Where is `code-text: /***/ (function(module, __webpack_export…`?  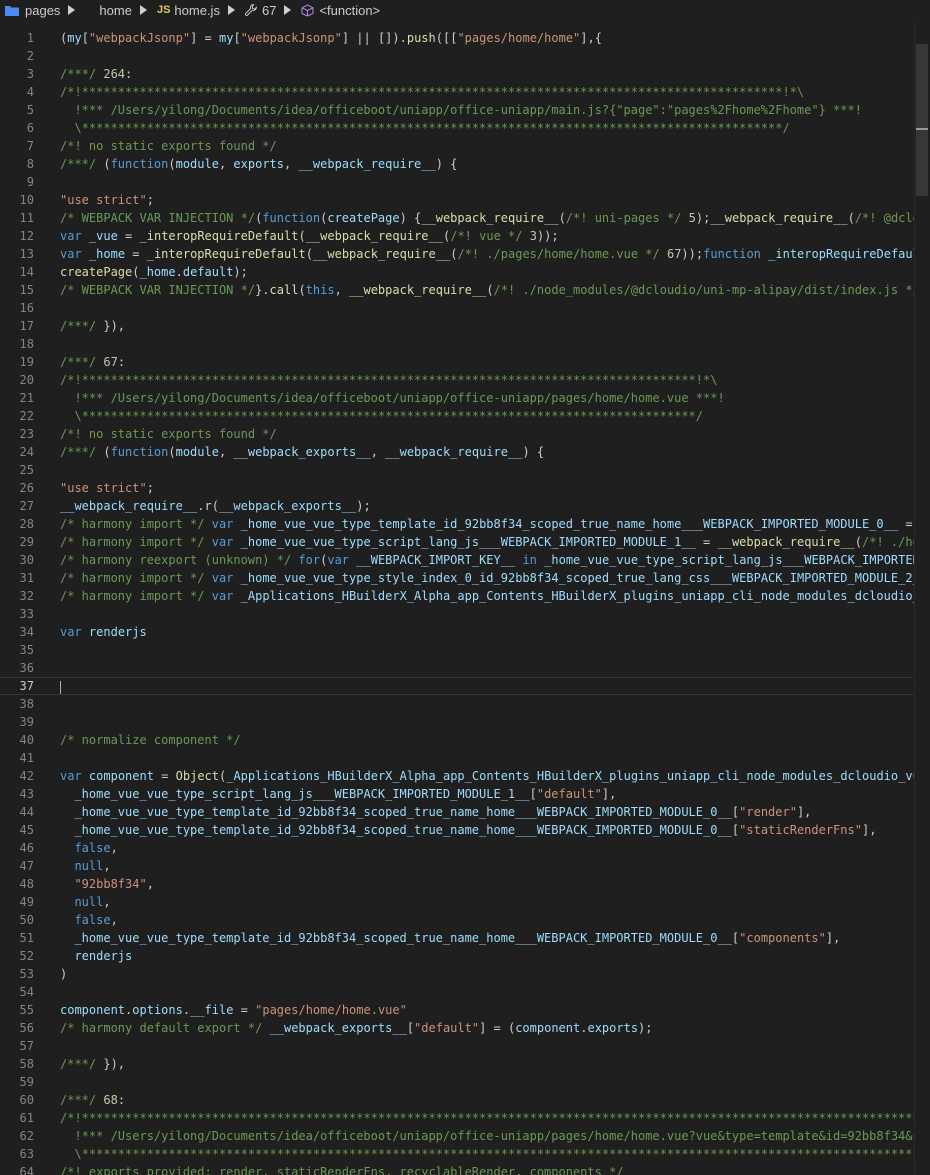
code-text: /***/ (function(module, __webpack_export… is located at coordinates (302, 452).